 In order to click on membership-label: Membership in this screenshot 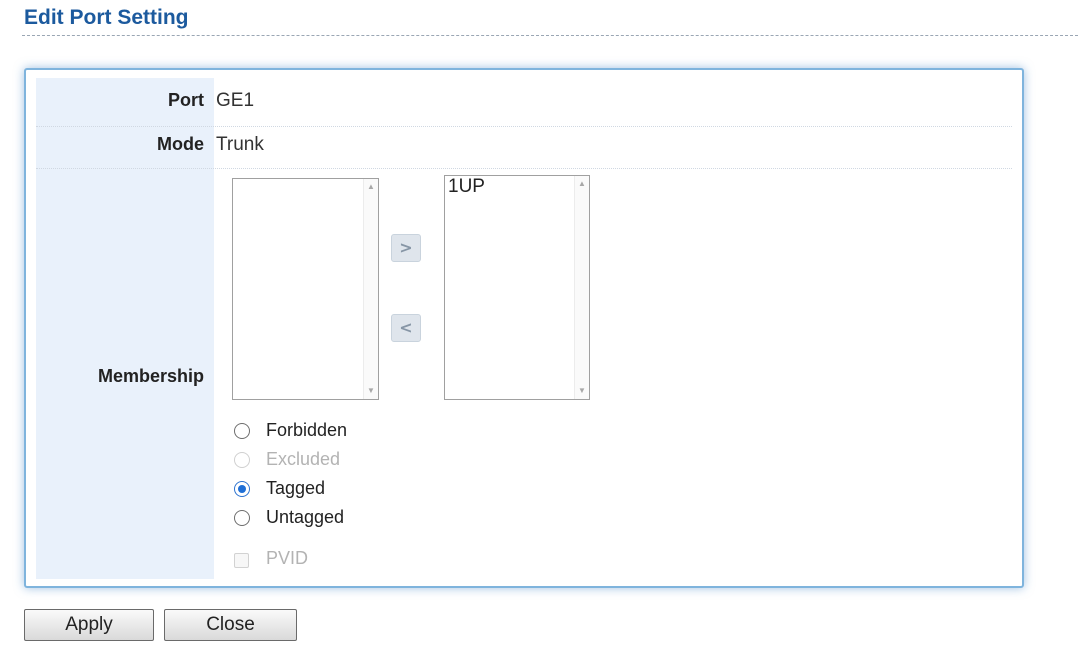, I will do `click(150, 376)`.